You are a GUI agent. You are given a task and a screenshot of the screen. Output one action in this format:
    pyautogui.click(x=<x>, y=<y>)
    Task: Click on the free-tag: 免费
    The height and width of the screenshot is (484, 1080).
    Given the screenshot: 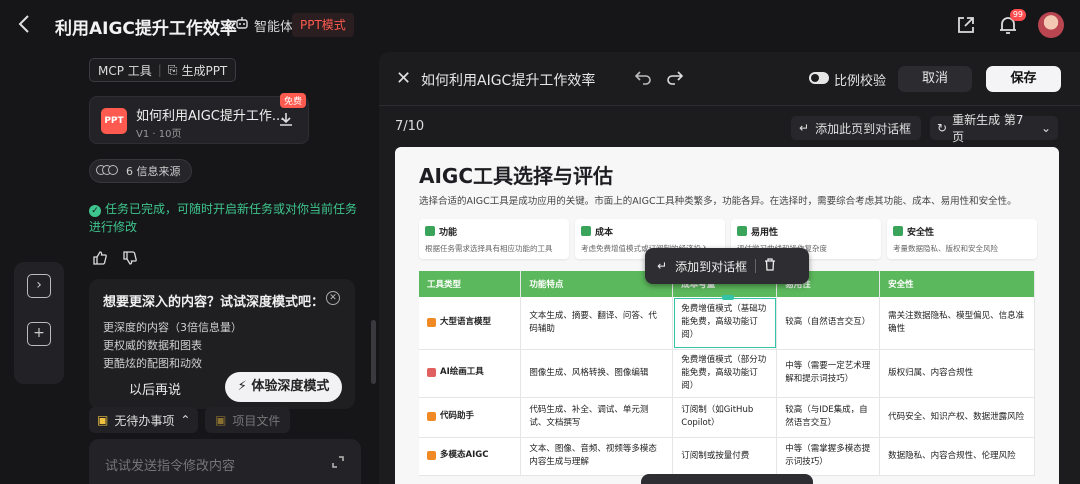 What is the action you would take?
    pyautogui.click(x=293, y=100)
    